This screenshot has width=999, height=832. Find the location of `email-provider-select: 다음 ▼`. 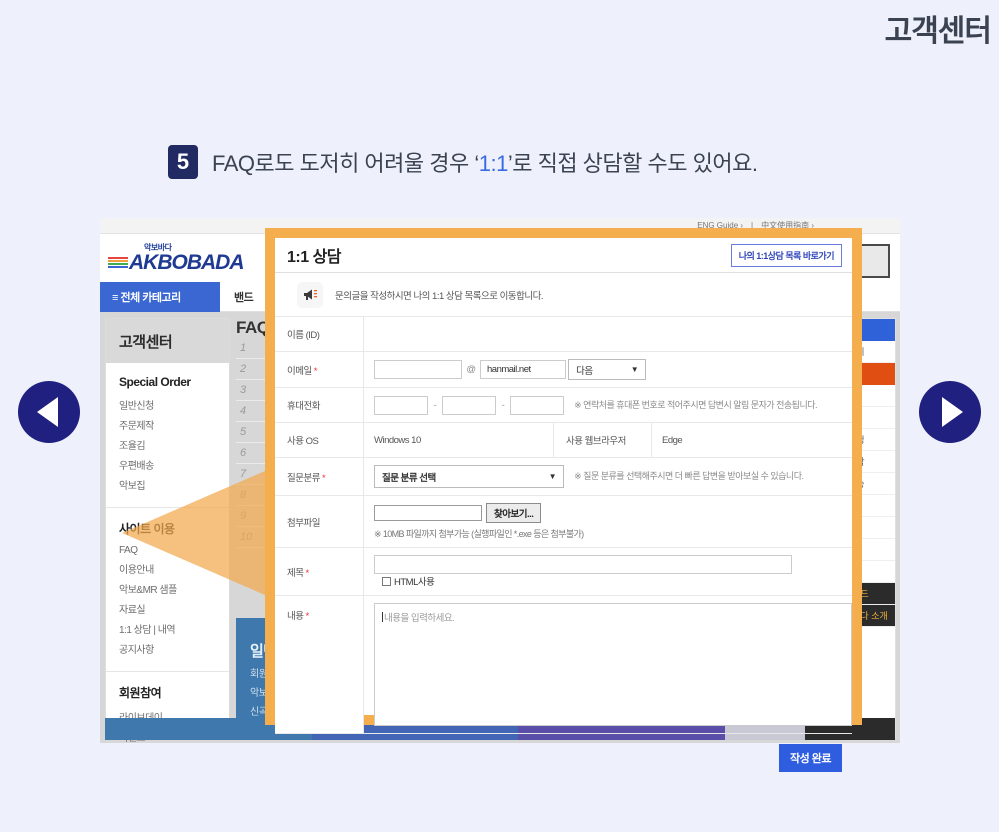

email-provider-select: 다음 ▼ is located at coordinates (607, 369).